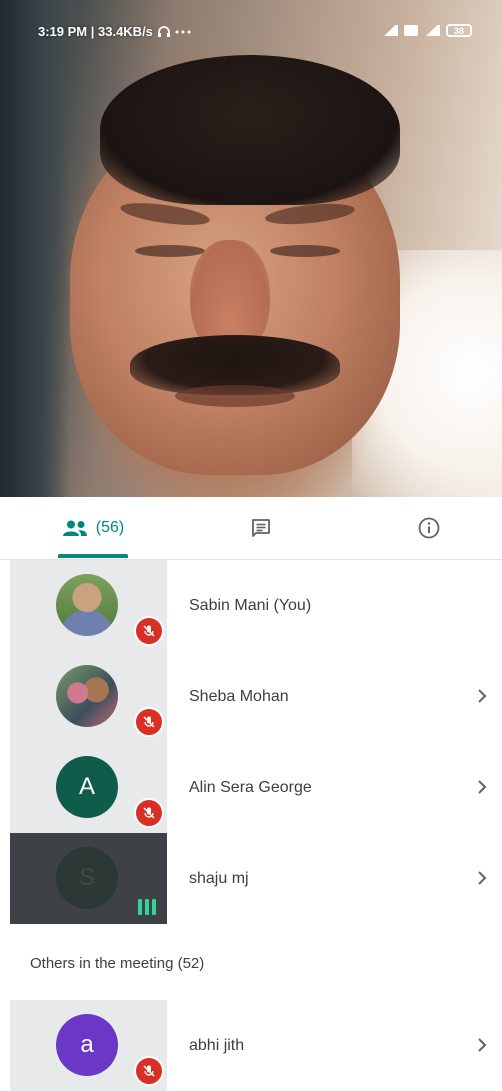 This screenshot has height=1091, width=502. What do you see at coordinates (219, 878) in the screenshot?
I see `participant-name: shaju mj` at bounding box center [219, 878].